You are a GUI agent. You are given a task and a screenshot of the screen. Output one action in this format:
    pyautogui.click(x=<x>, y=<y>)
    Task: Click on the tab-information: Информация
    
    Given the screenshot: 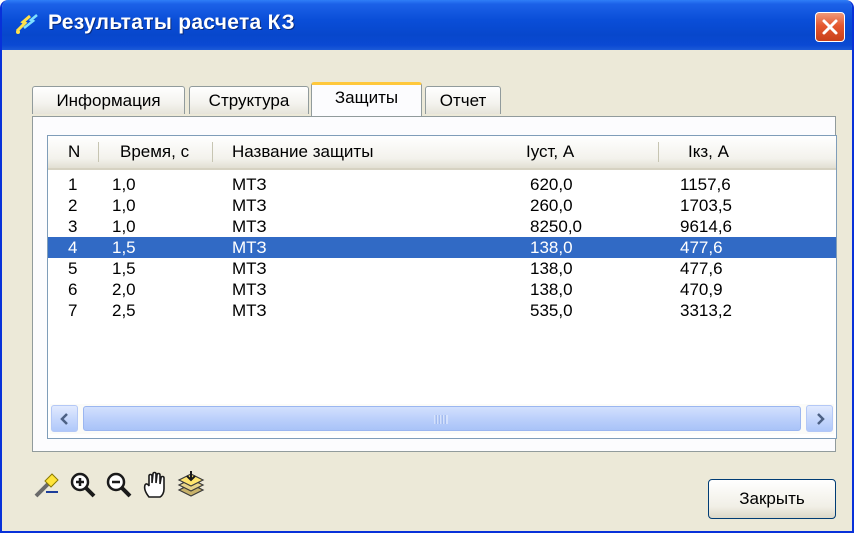 What is the action you would take?
    pyautogui.click(x=108, y=100)
    